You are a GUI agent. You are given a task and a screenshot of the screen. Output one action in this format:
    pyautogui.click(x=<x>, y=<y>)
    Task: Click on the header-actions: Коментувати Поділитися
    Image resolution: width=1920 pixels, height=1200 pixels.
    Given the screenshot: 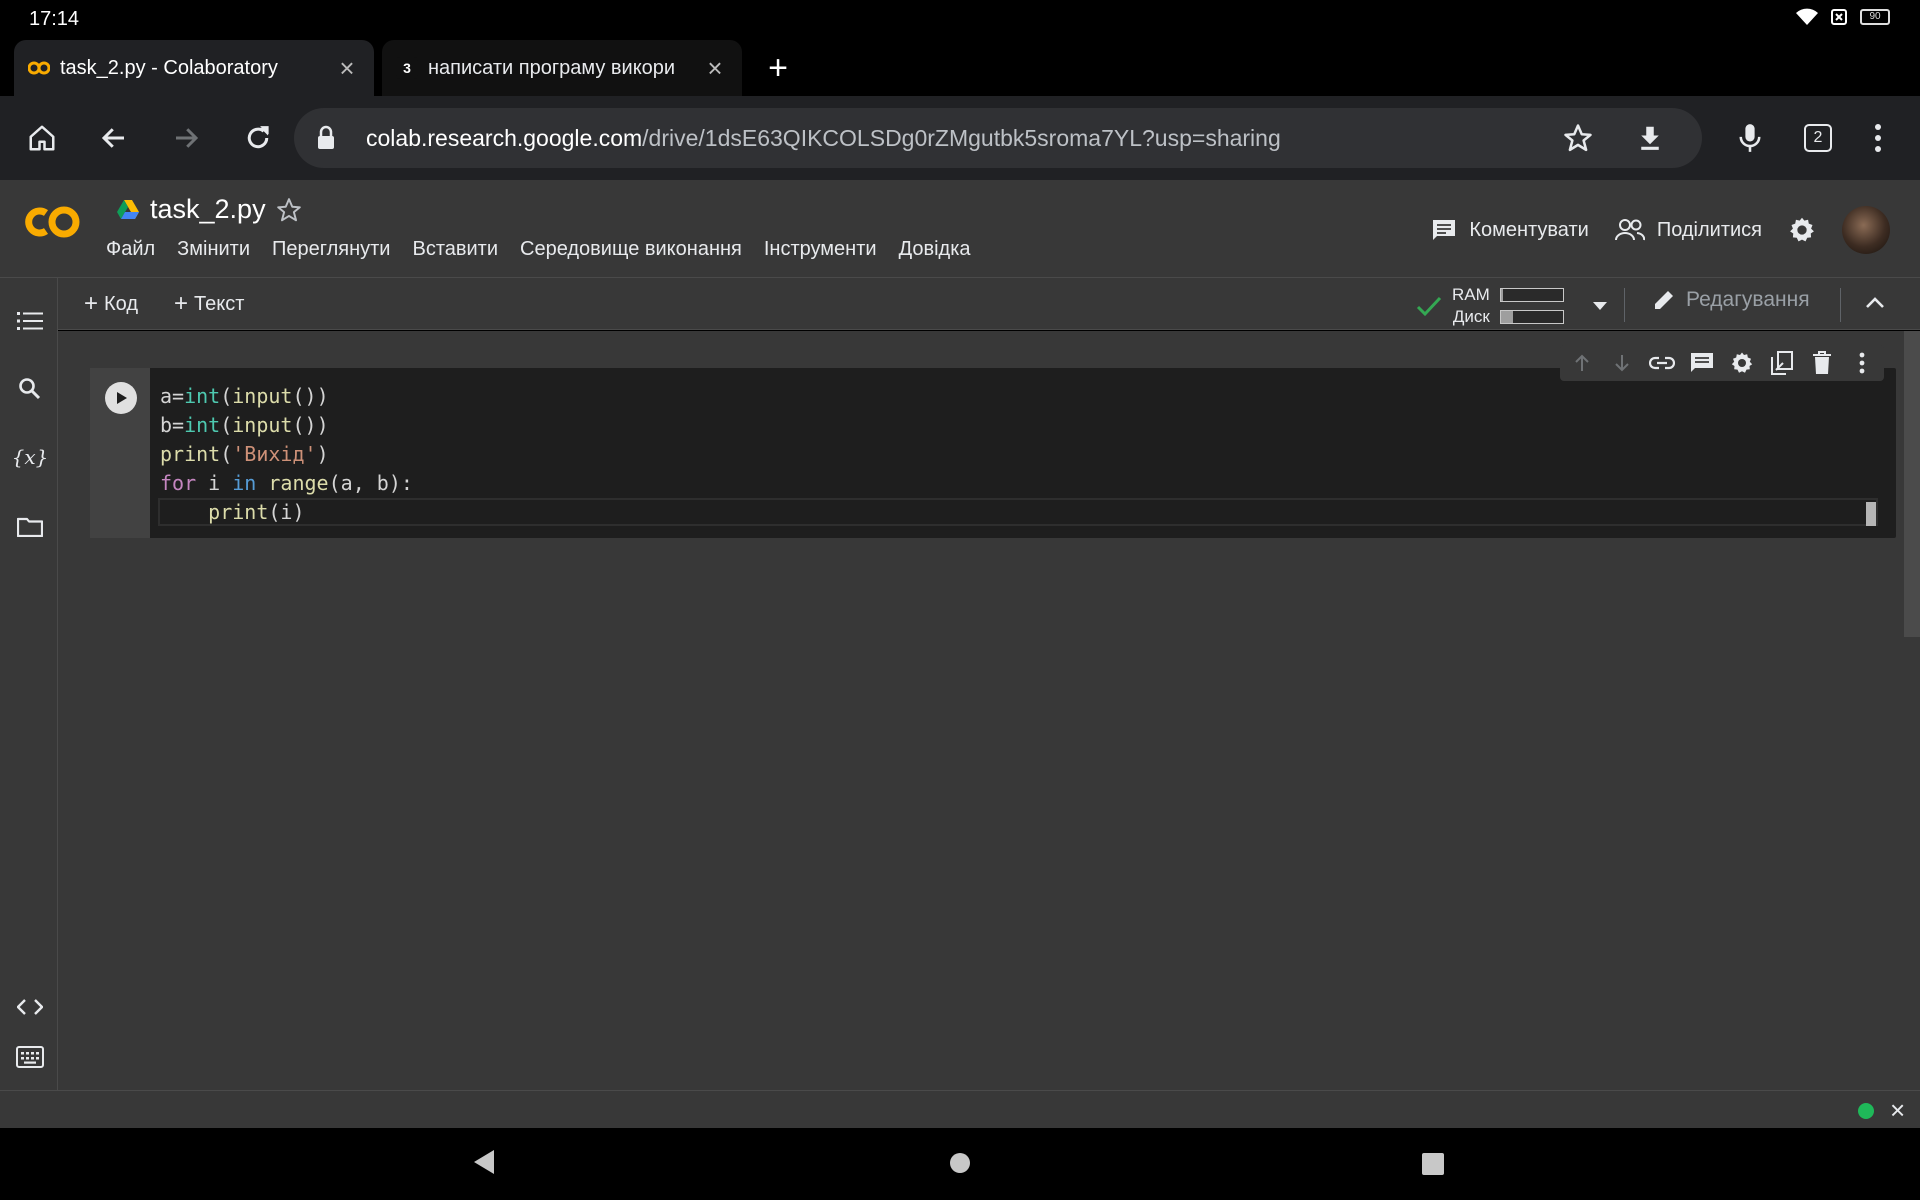 What is the action you would take?
    pyautogui.click(x=1660, y=230)
    